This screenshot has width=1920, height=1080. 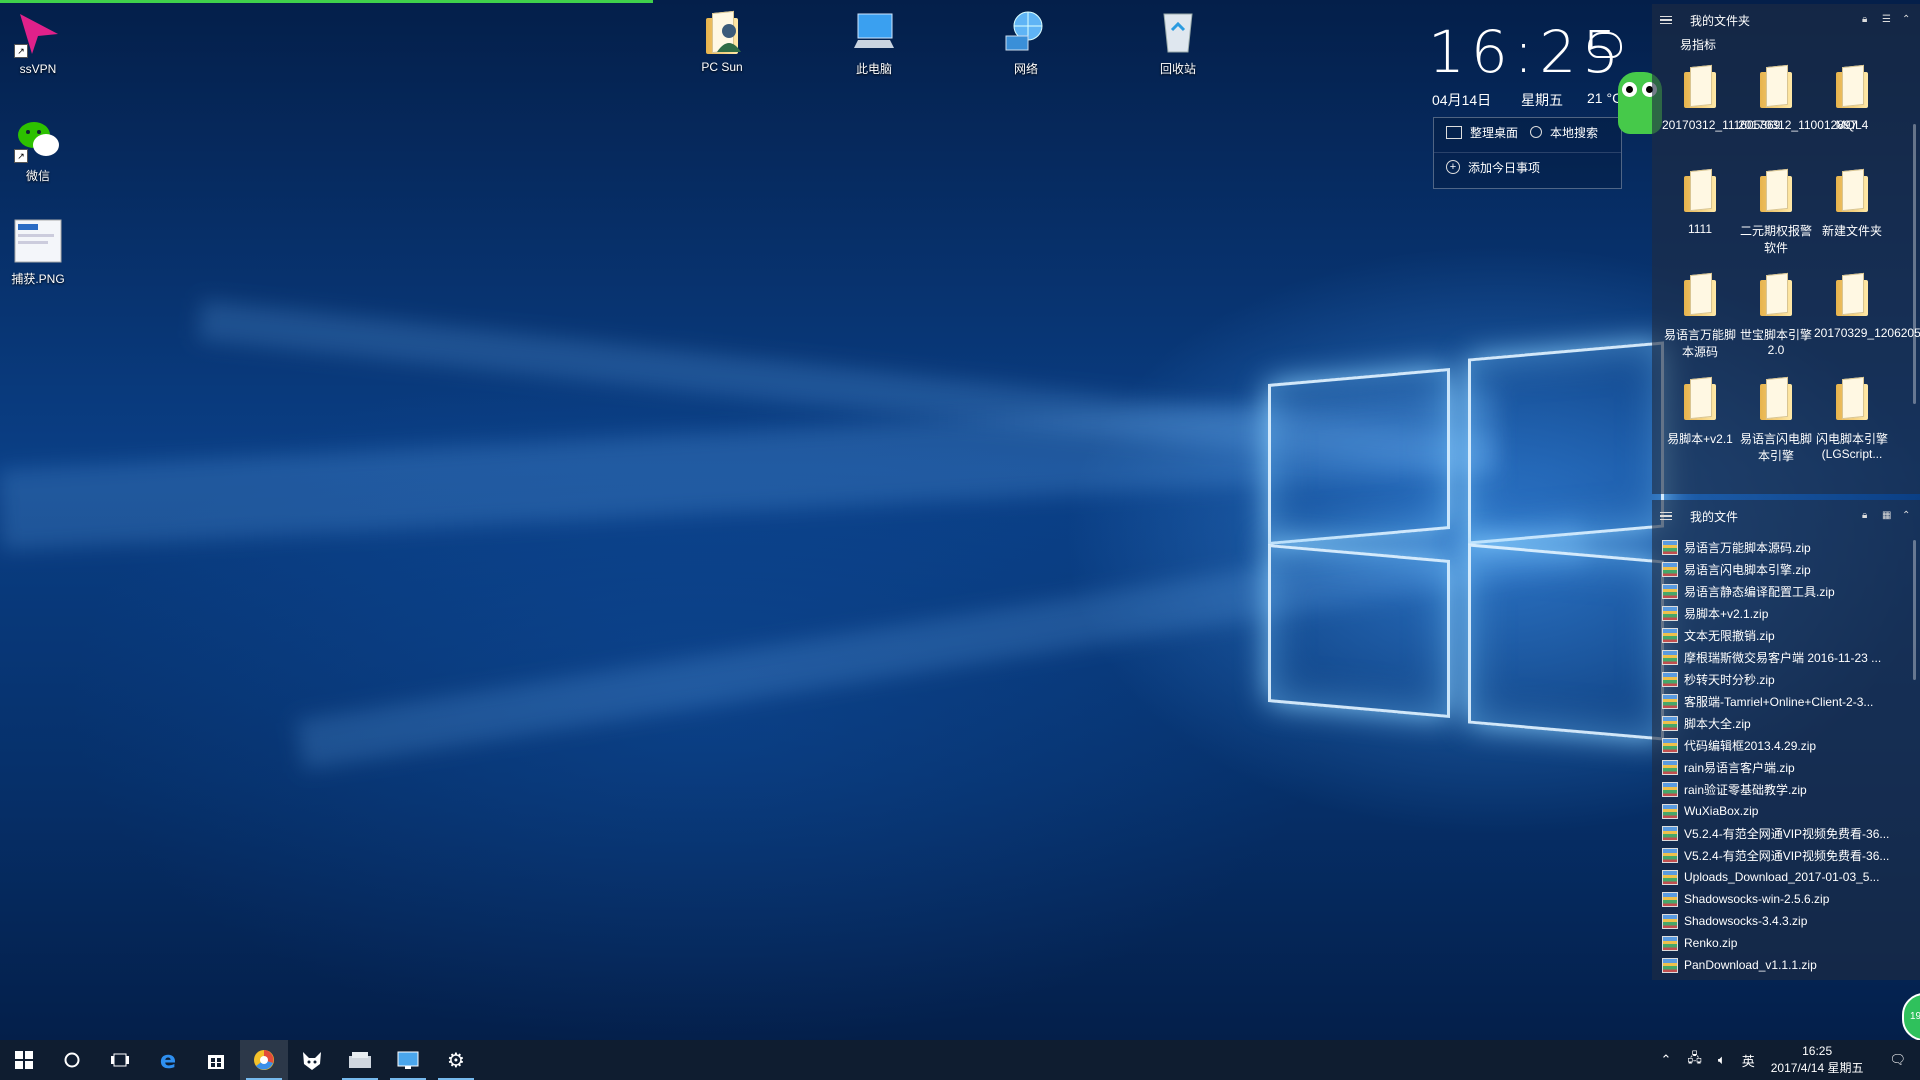 What do you see at coordinates (1666, 1060) in the screenshot?
I see `chevron-up-icon: ⌃` at bounding box center [1666, 1060].